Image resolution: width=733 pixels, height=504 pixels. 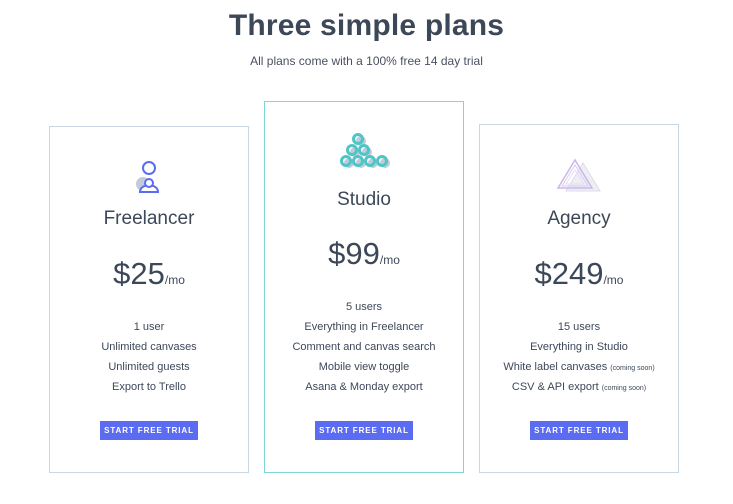 What do you see at coordinates (149, 367) in the screenshot?
I see `feature-item: Unlimited guests` at bounding box center [149, 367].